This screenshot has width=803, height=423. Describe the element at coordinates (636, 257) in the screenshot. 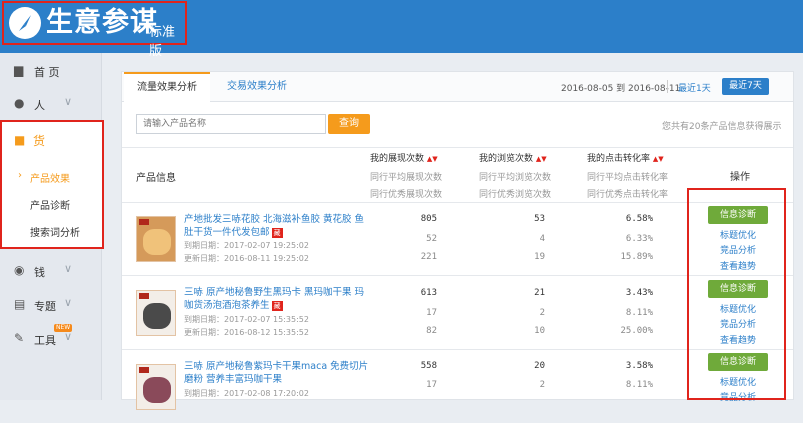

I see `best-ctr: 15.89%` at that location.